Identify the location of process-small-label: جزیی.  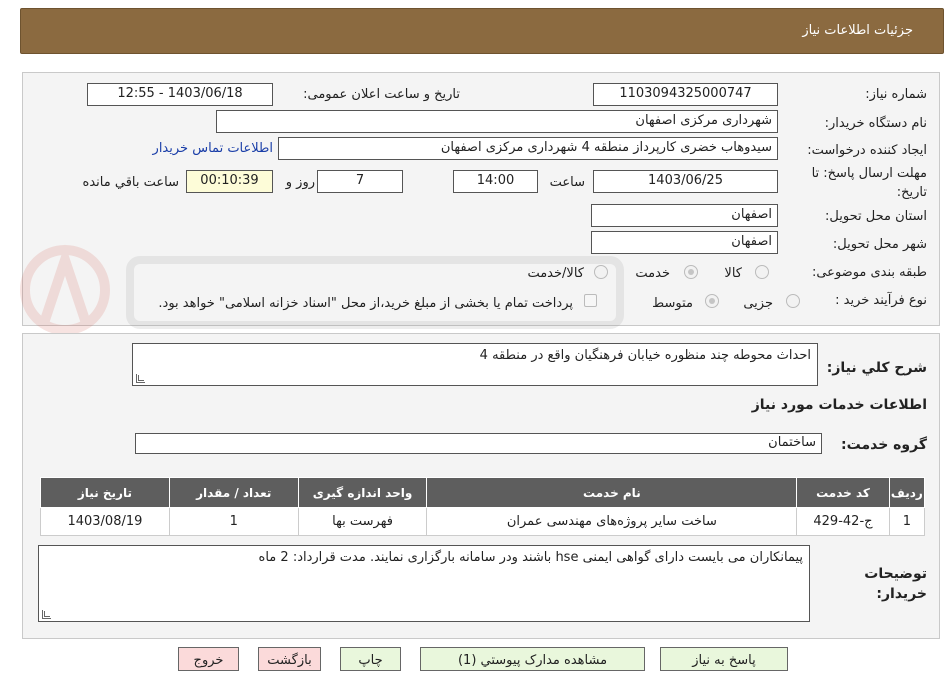
(758, 303).